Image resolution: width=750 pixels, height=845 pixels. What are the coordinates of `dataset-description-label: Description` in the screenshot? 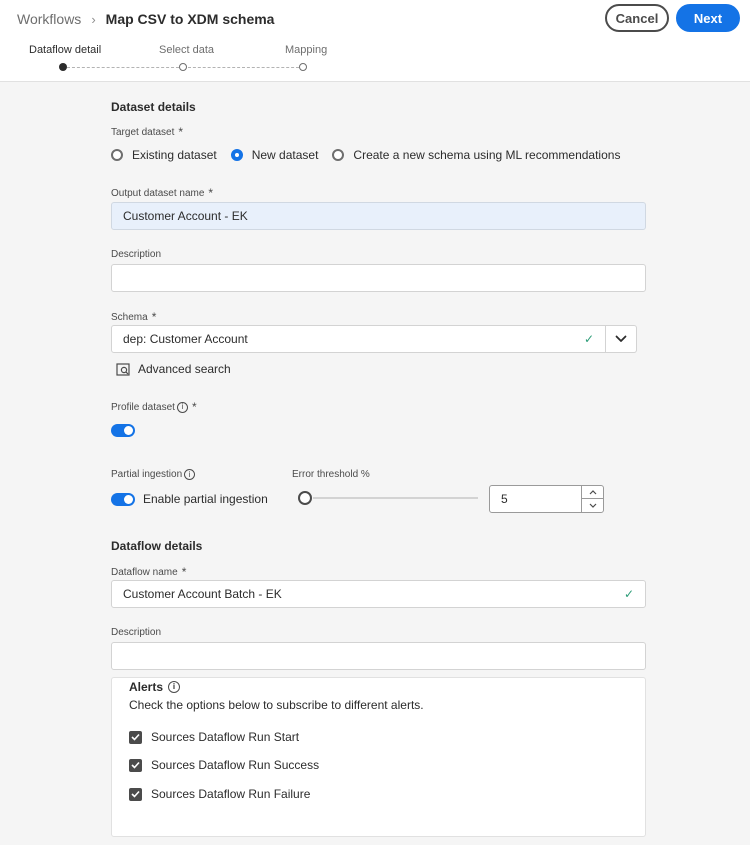 It's located at (136, 254).